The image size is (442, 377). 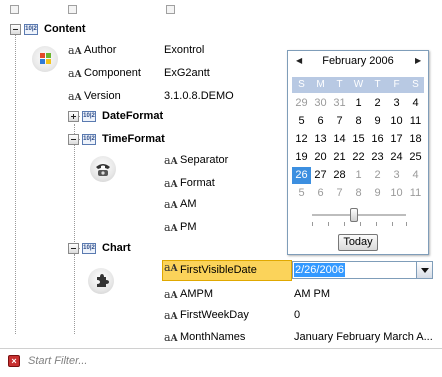 I want to click on calendar-day: 25, so click(x=415, y=157).